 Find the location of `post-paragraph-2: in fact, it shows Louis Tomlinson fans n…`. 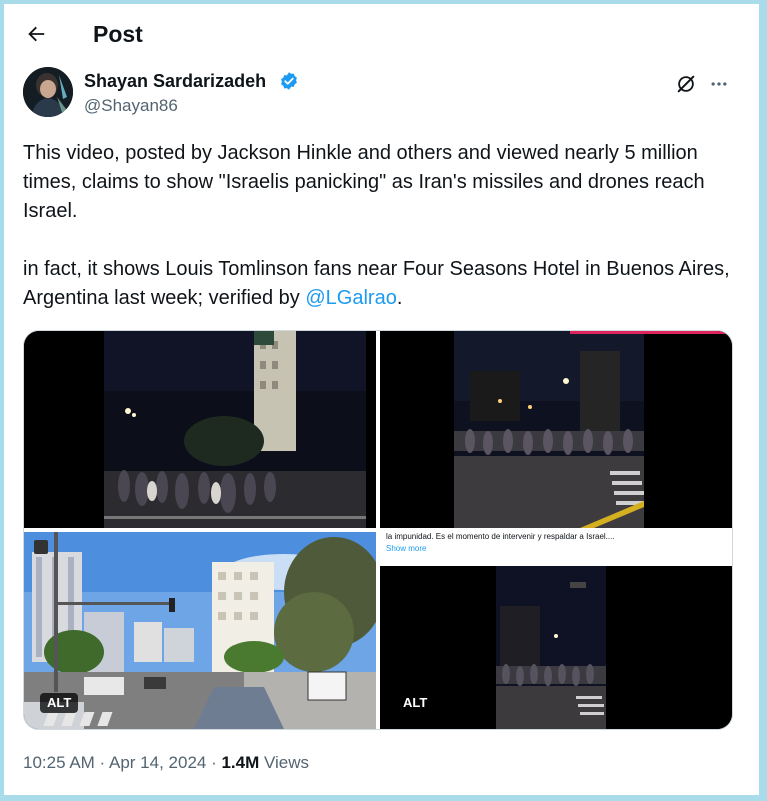

post-paragraph-2: in fact, it shows Louis Tomlinson fans n… is located at coordinates (380, 284).